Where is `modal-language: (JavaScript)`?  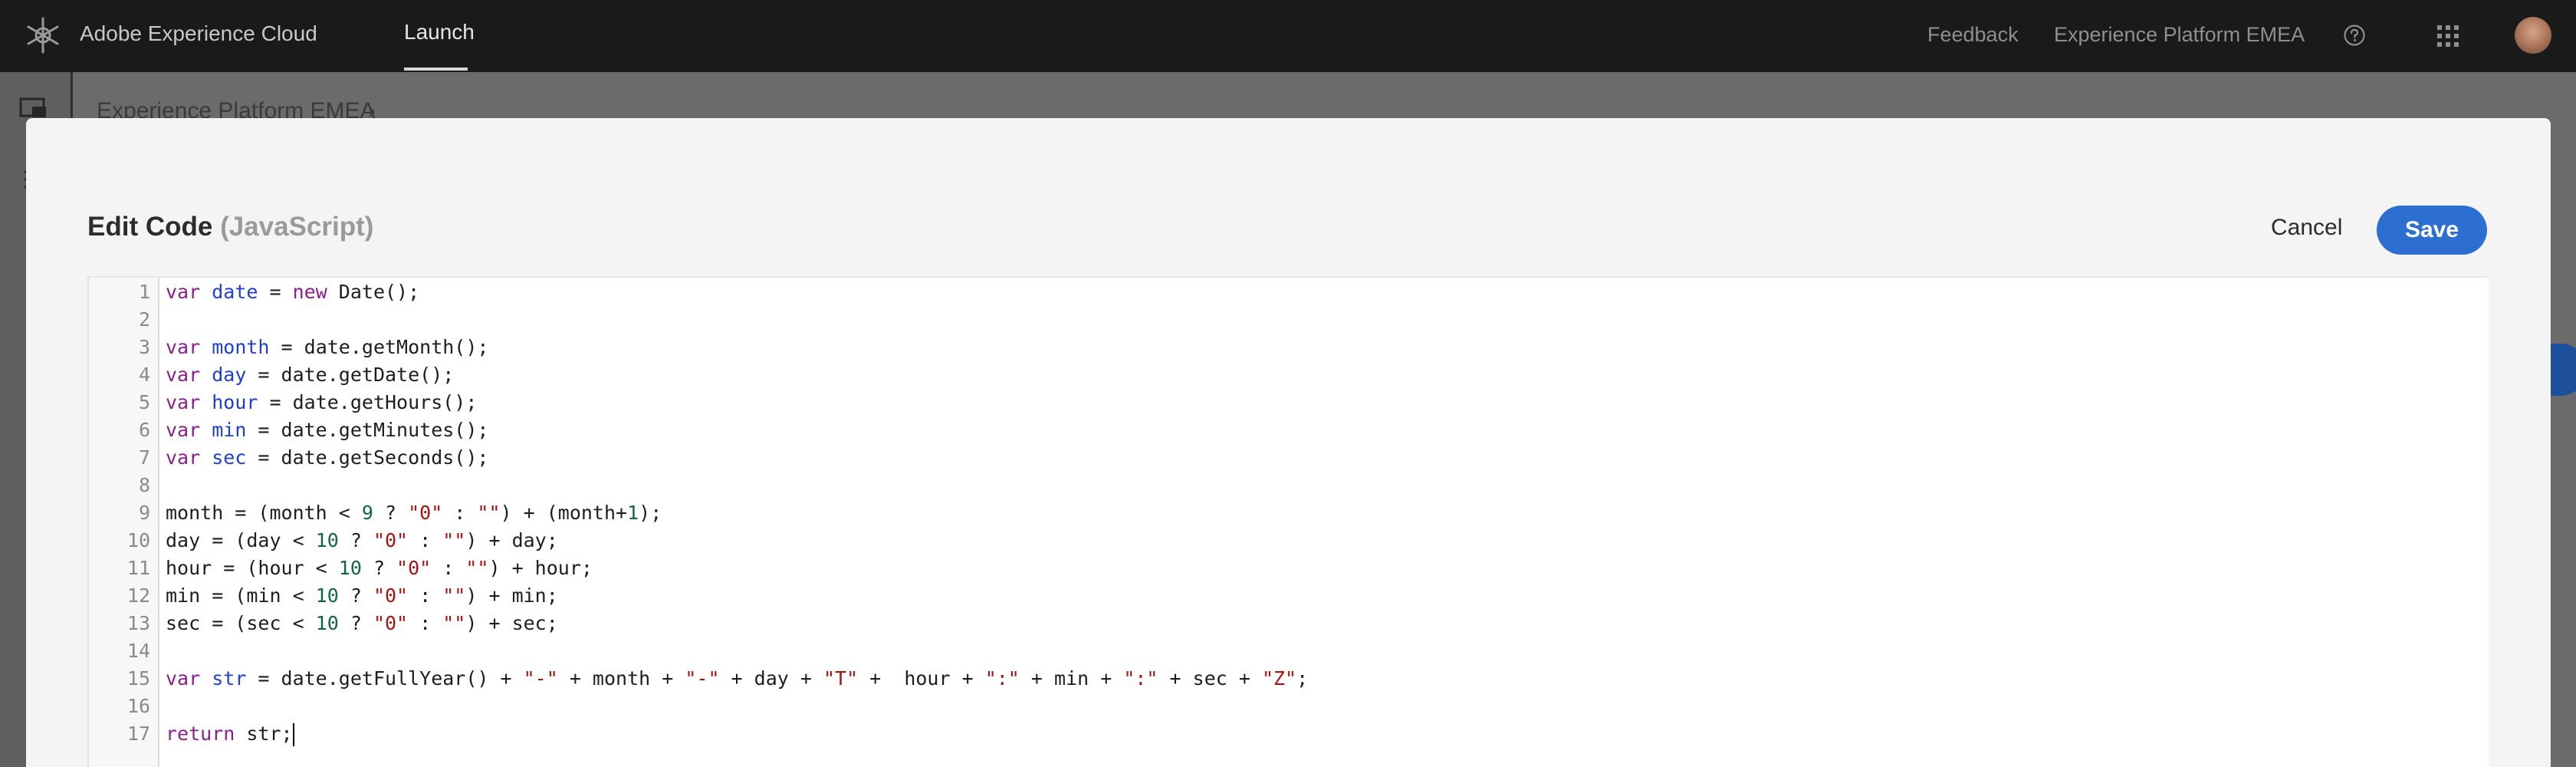 modal-language: (JavaScript) is located at coordinates (297, 227).